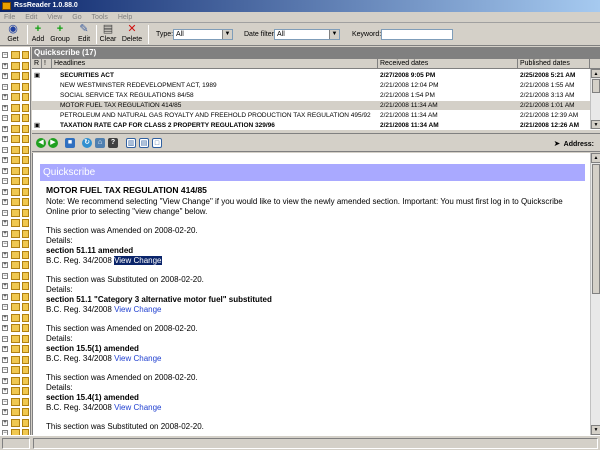  What do you see at coordinates (596, 229) in the screenshot?
I see `scroll-thumb` at bounding box center [596, 229].